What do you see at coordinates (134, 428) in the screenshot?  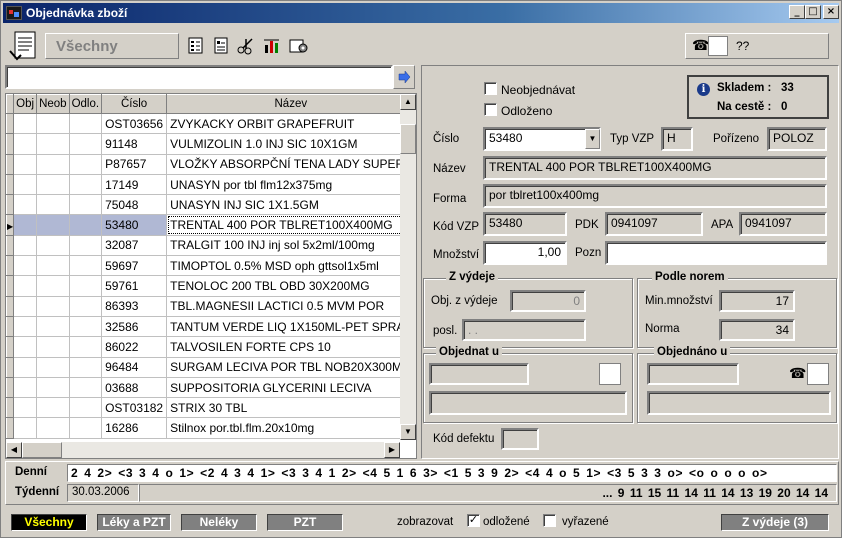 I see `cell-cislo: 16286` at bounding box center [134, 428].